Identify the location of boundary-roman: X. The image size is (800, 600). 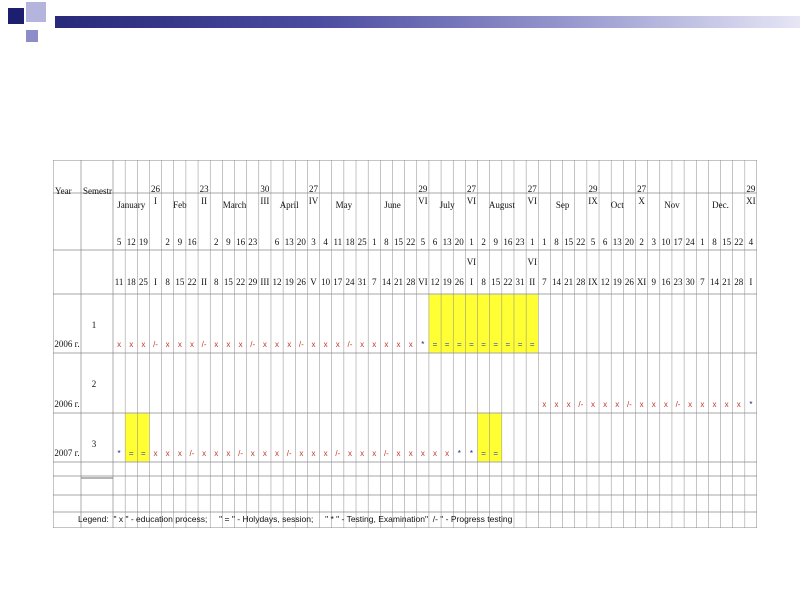
(641, 201).